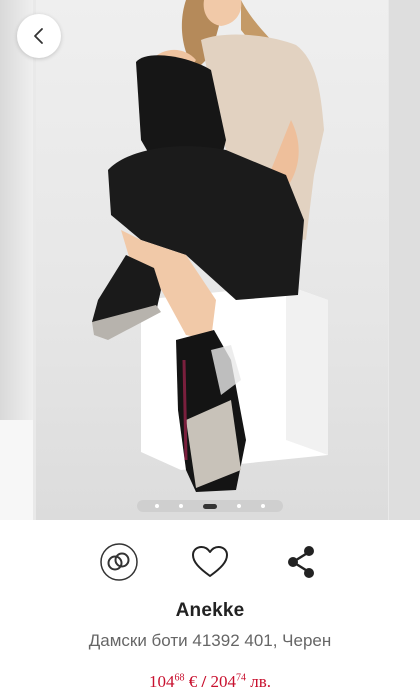 Image resolution: width=420 pixels, height=700 pixels. I want to click on price-eur-main: 104, so click(162, 681).